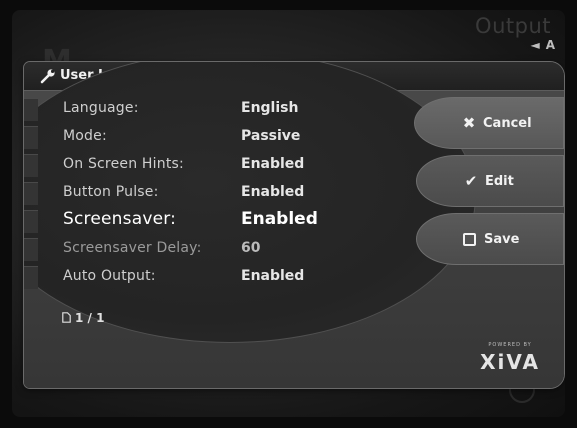 This screenshot has width=577, height=428. Describe the element at coordinates (471, 181) in the screenshot. I see `checkmark-icon: ✔` at that location.